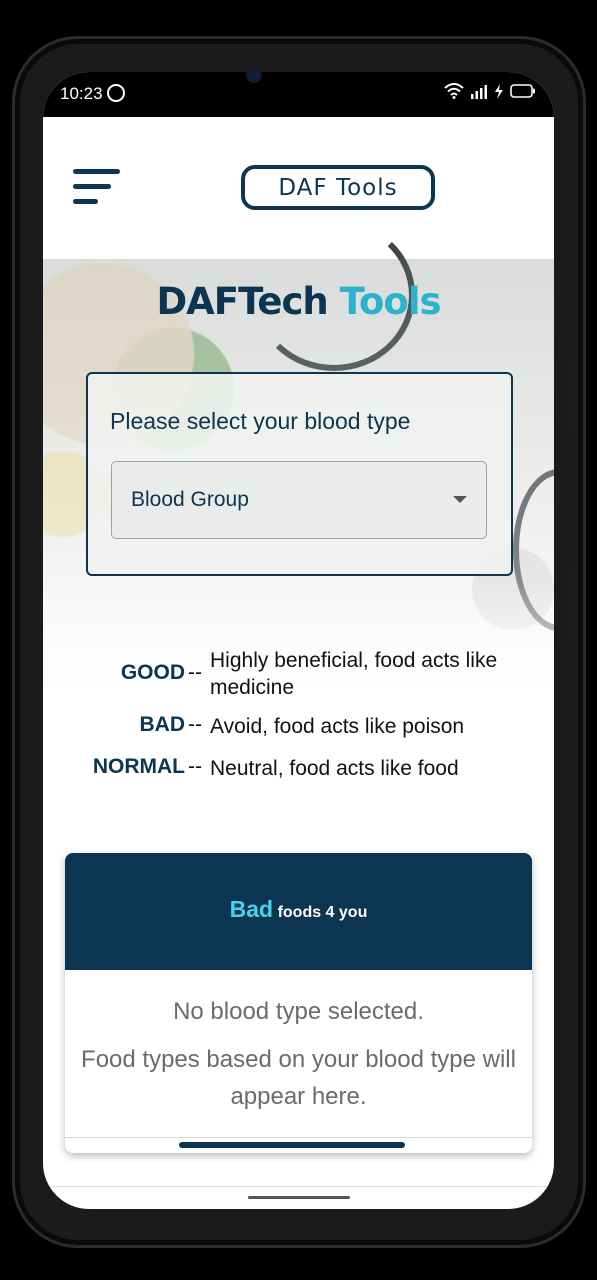  Describe the element at coordinates (254, 75) in the screenshot. I see `front-camera` at that location.